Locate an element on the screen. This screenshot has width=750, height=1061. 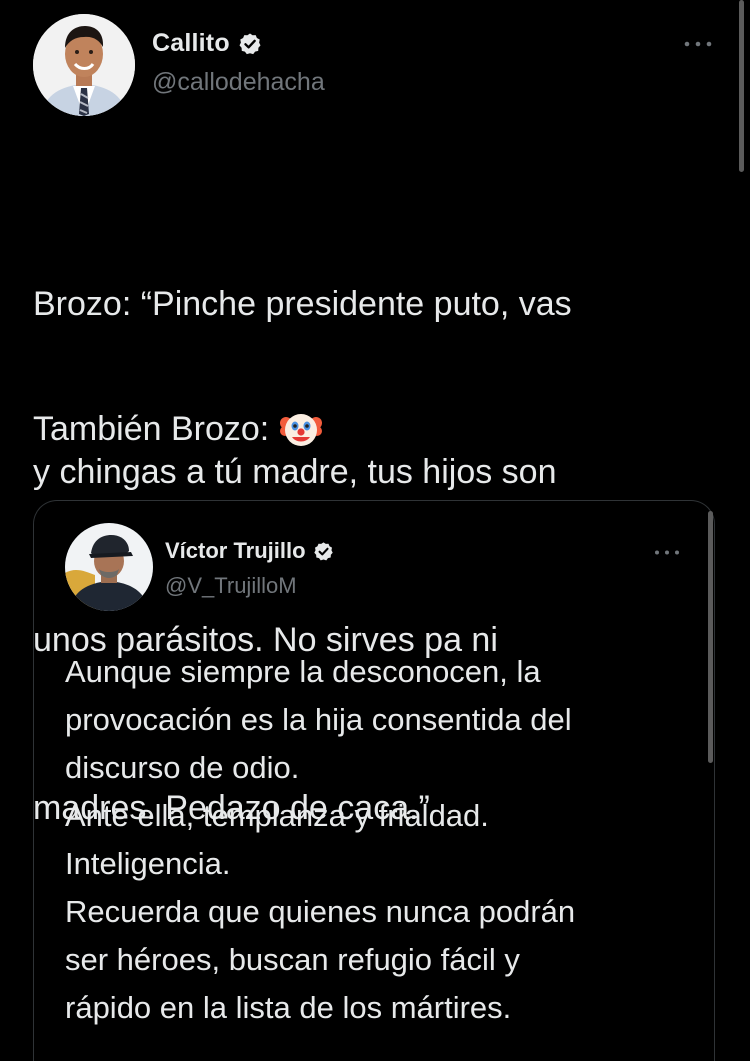
quoted-author-display-name: Víctor Trujillo is located at coordinates (235, 551).